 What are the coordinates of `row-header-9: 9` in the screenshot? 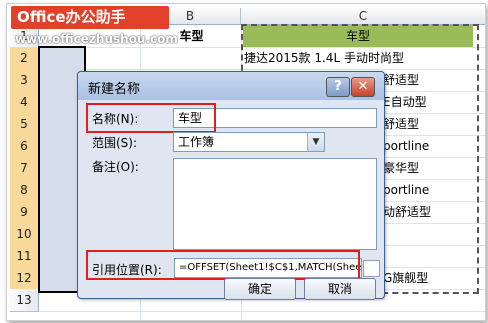 It's located at (24, 212).